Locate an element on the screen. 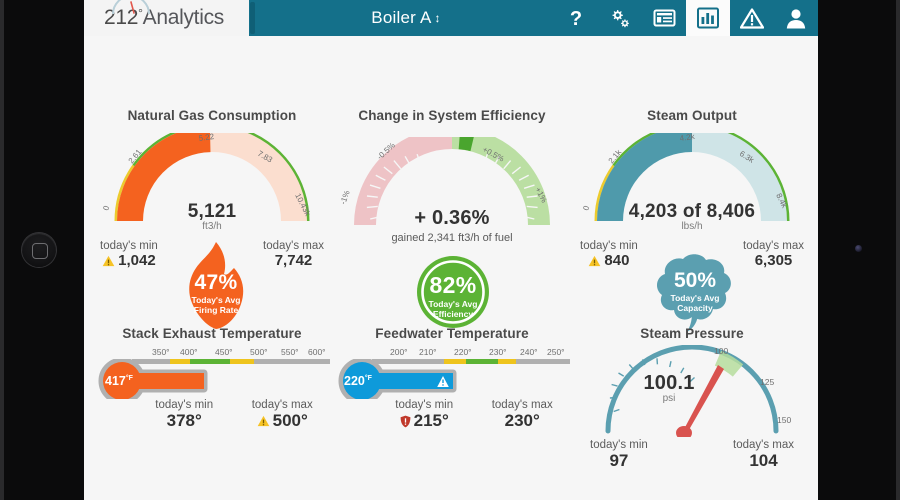 This screenshot has width=900, height=500. steam-output-max: today's max 6,305 is located at coordinates (773, 254).